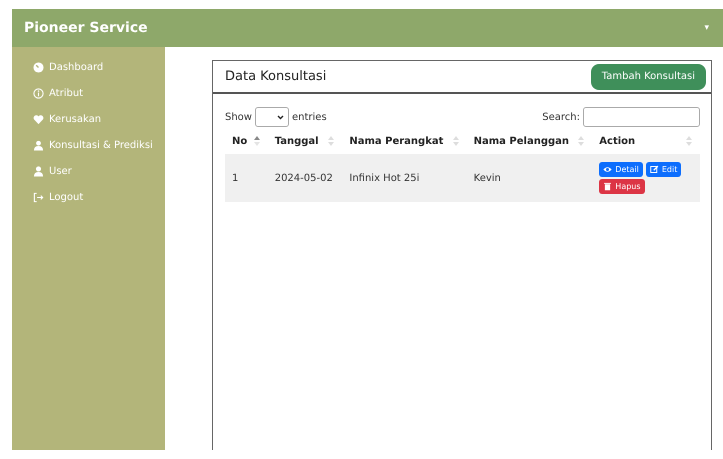 The height and width of the screenshot is (459, 723). What do you see at coordinates (38, 93) in the screenshot?
I see `info-icon` at bounding box center [38, 93].